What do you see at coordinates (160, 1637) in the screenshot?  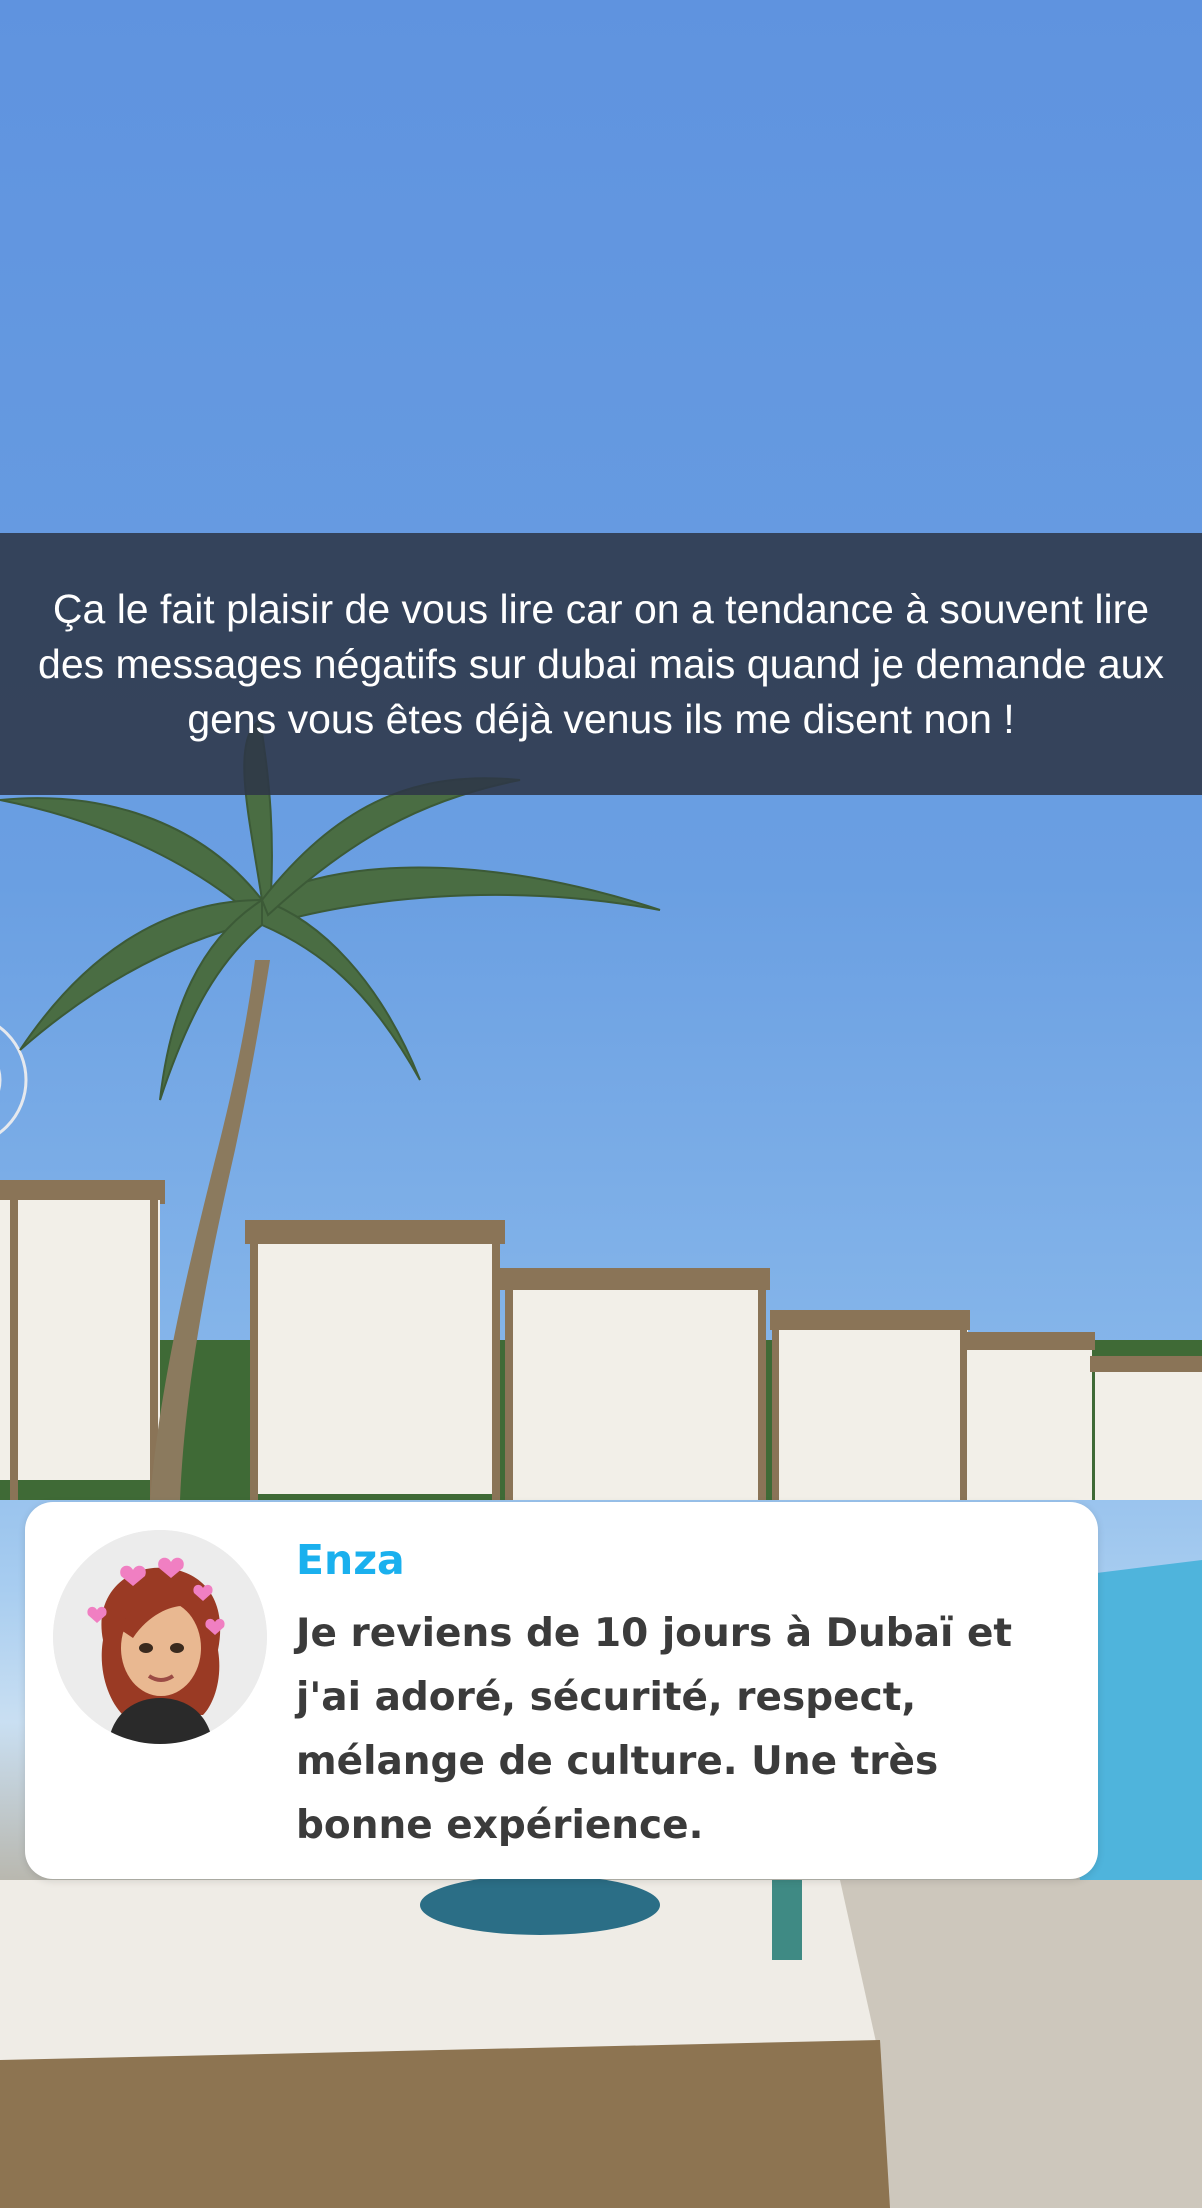 I see `bitmoji-avatar-icon` at bounding box center [160, 1637].